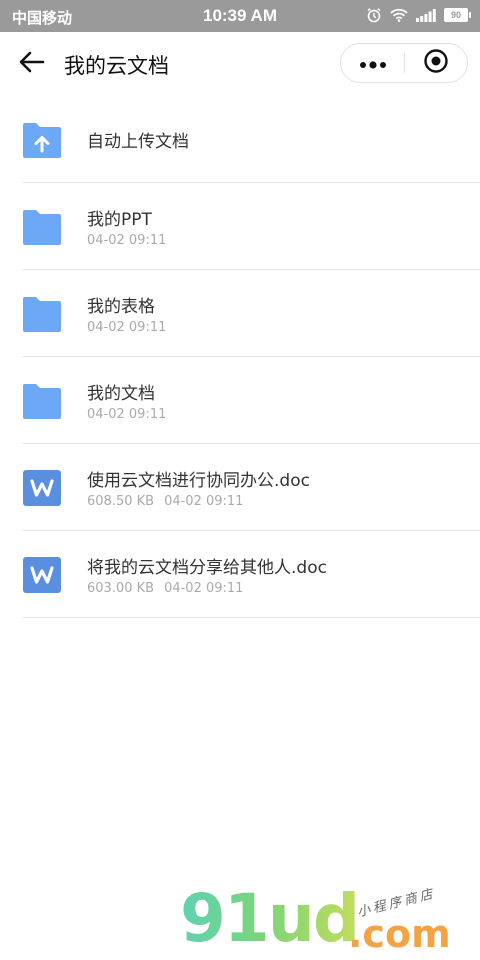 This screenshot has width=480, height=960. What do you see at coordinates (251, 313) in the screenshot?
I see `file-item-sheet-folder: 我的表格 04-02 09:11` at bounding box center [251, 313].